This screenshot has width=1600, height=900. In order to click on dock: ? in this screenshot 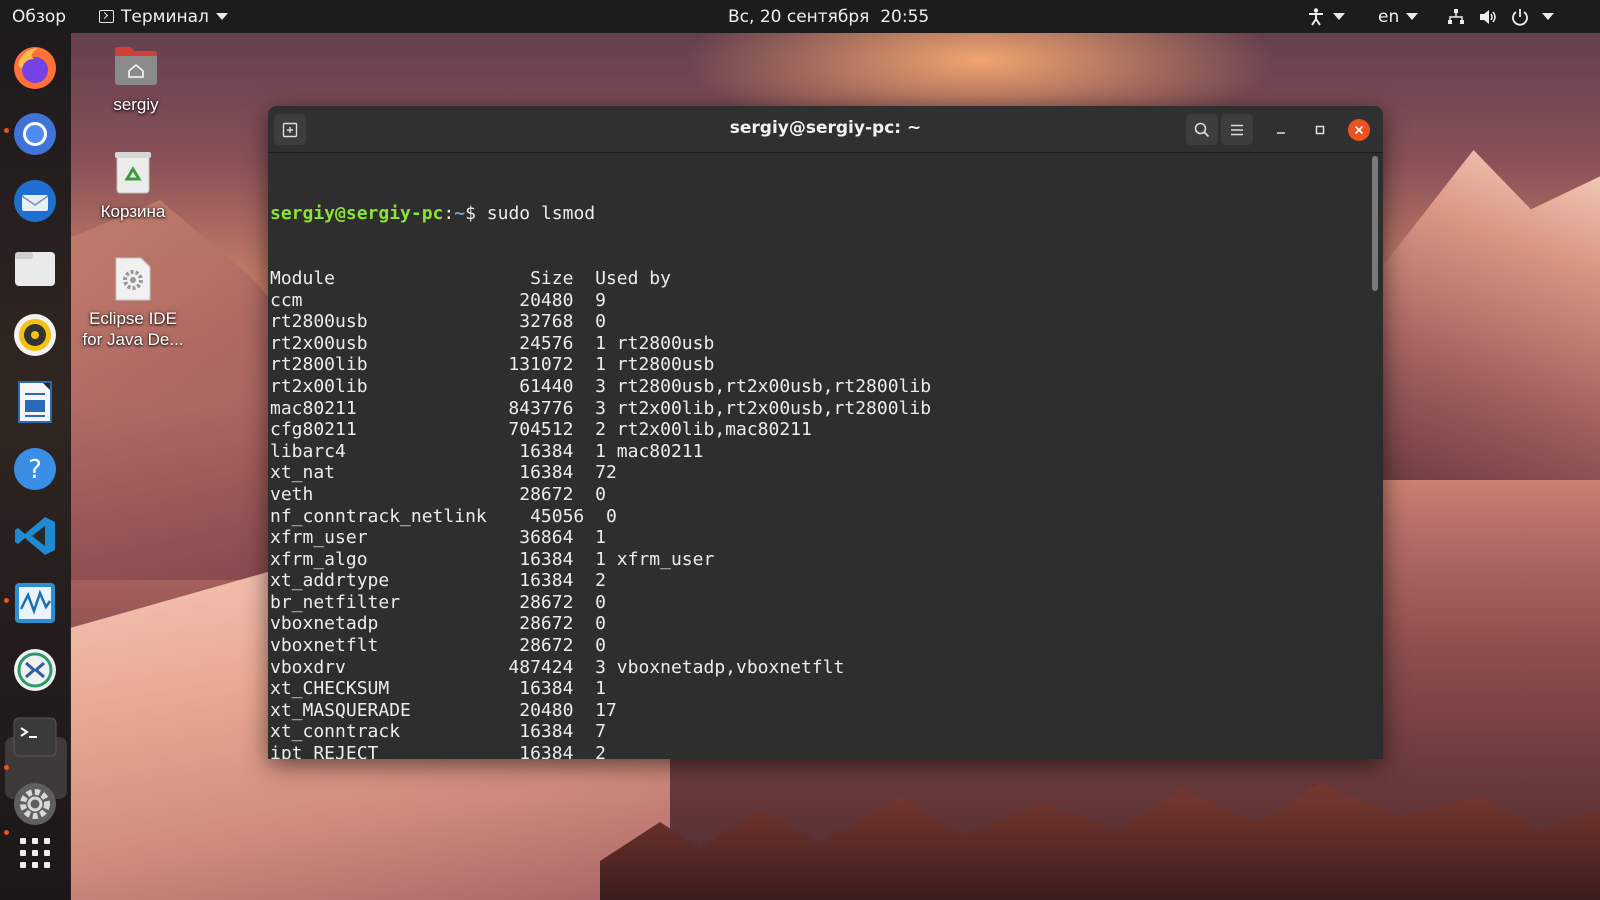, I will do `click(35, 466)`.